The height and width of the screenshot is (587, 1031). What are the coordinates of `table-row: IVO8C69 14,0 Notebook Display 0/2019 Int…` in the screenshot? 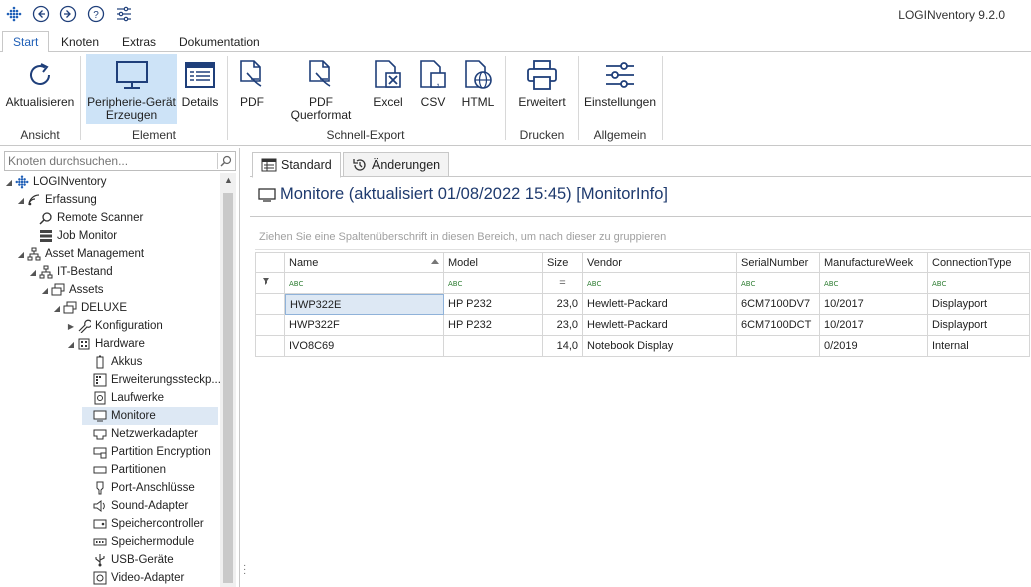 It's located at (642, 346).